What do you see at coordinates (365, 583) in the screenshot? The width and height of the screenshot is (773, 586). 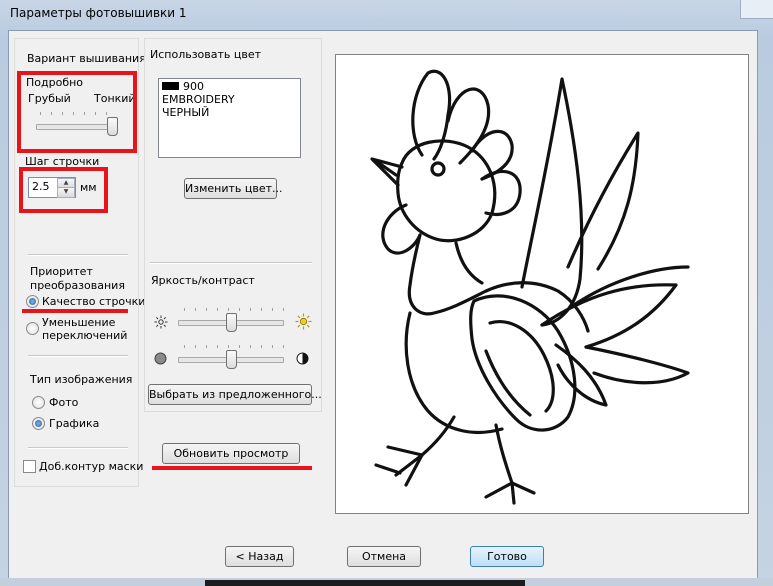 I see `taskbar-dark-segment` at bounding box center [365, 583].